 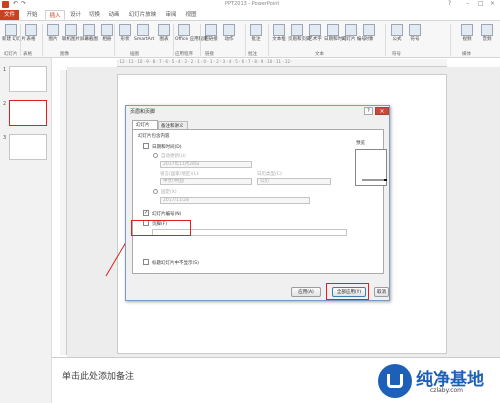 What do you see at coordinates (146, 146) in the screenshot?
I see `date-time-checkbox` at bounding box center [146, 146].